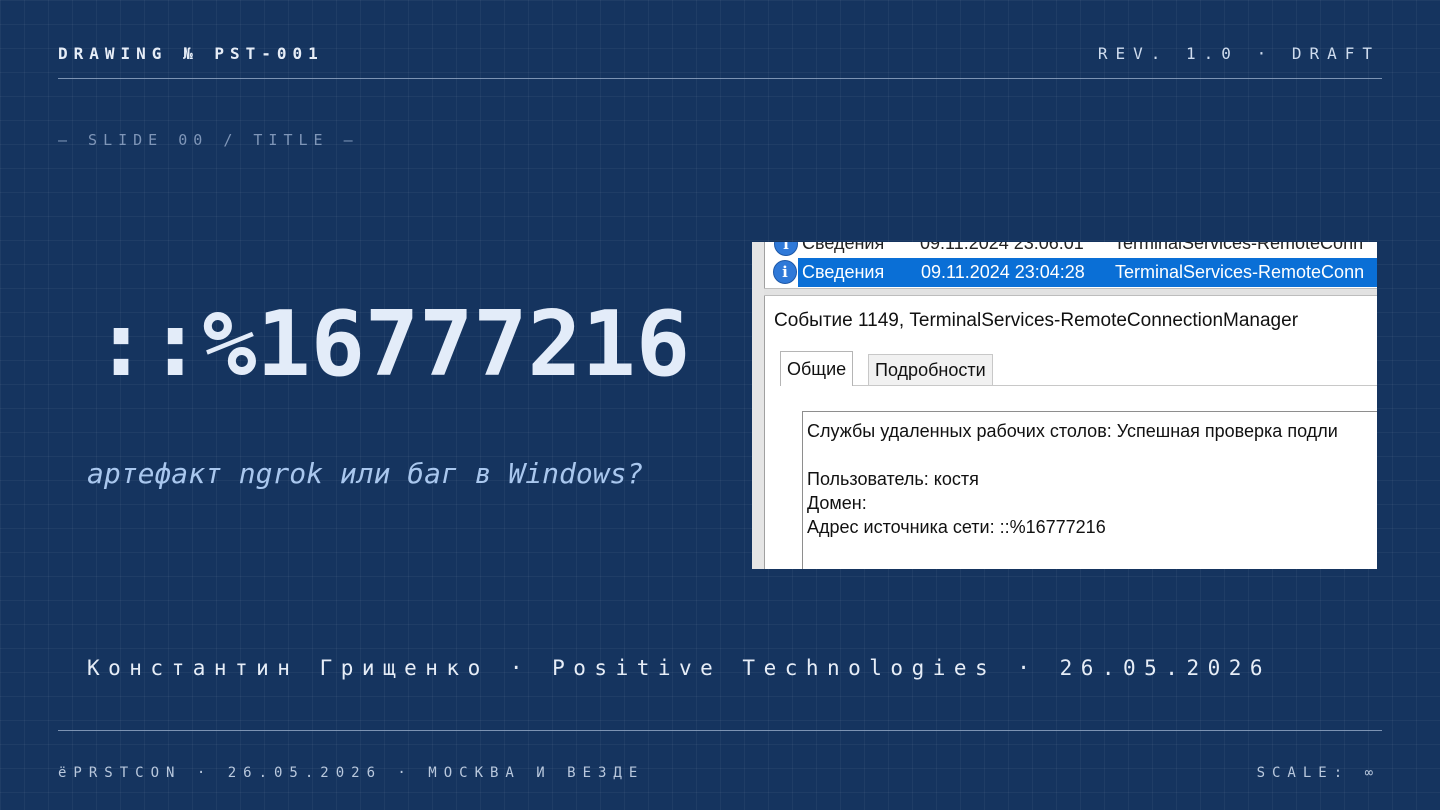 This screenshot has width=1440, height=810. I want to click on header-rule, so click(720, 78).